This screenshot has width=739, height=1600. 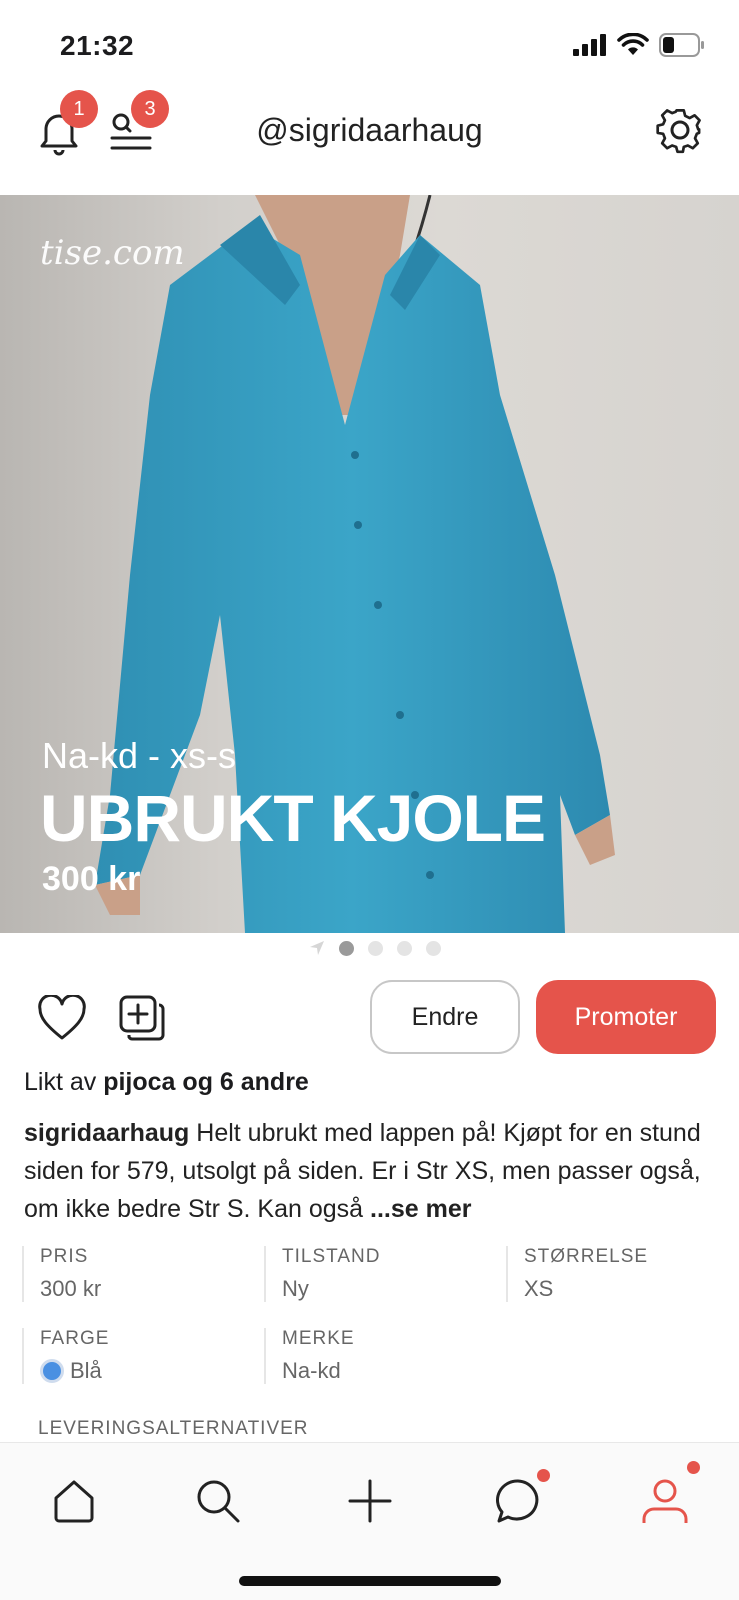 I want to click on gear-icon, so click(x=678, y=131).